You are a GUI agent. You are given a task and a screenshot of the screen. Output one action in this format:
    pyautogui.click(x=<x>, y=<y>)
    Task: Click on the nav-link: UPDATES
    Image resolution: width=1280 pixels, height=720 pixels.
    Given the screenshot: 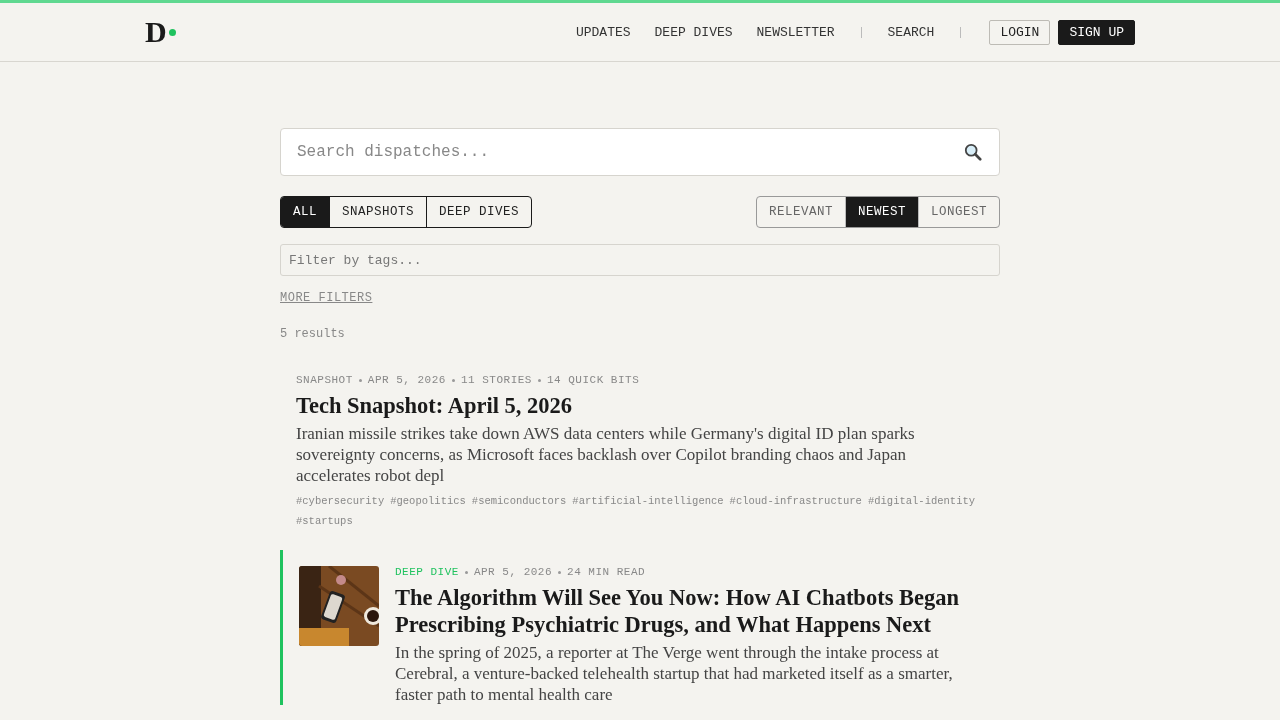 What is the action you would take?
    pyautogui.click(x=603, y=32)
    